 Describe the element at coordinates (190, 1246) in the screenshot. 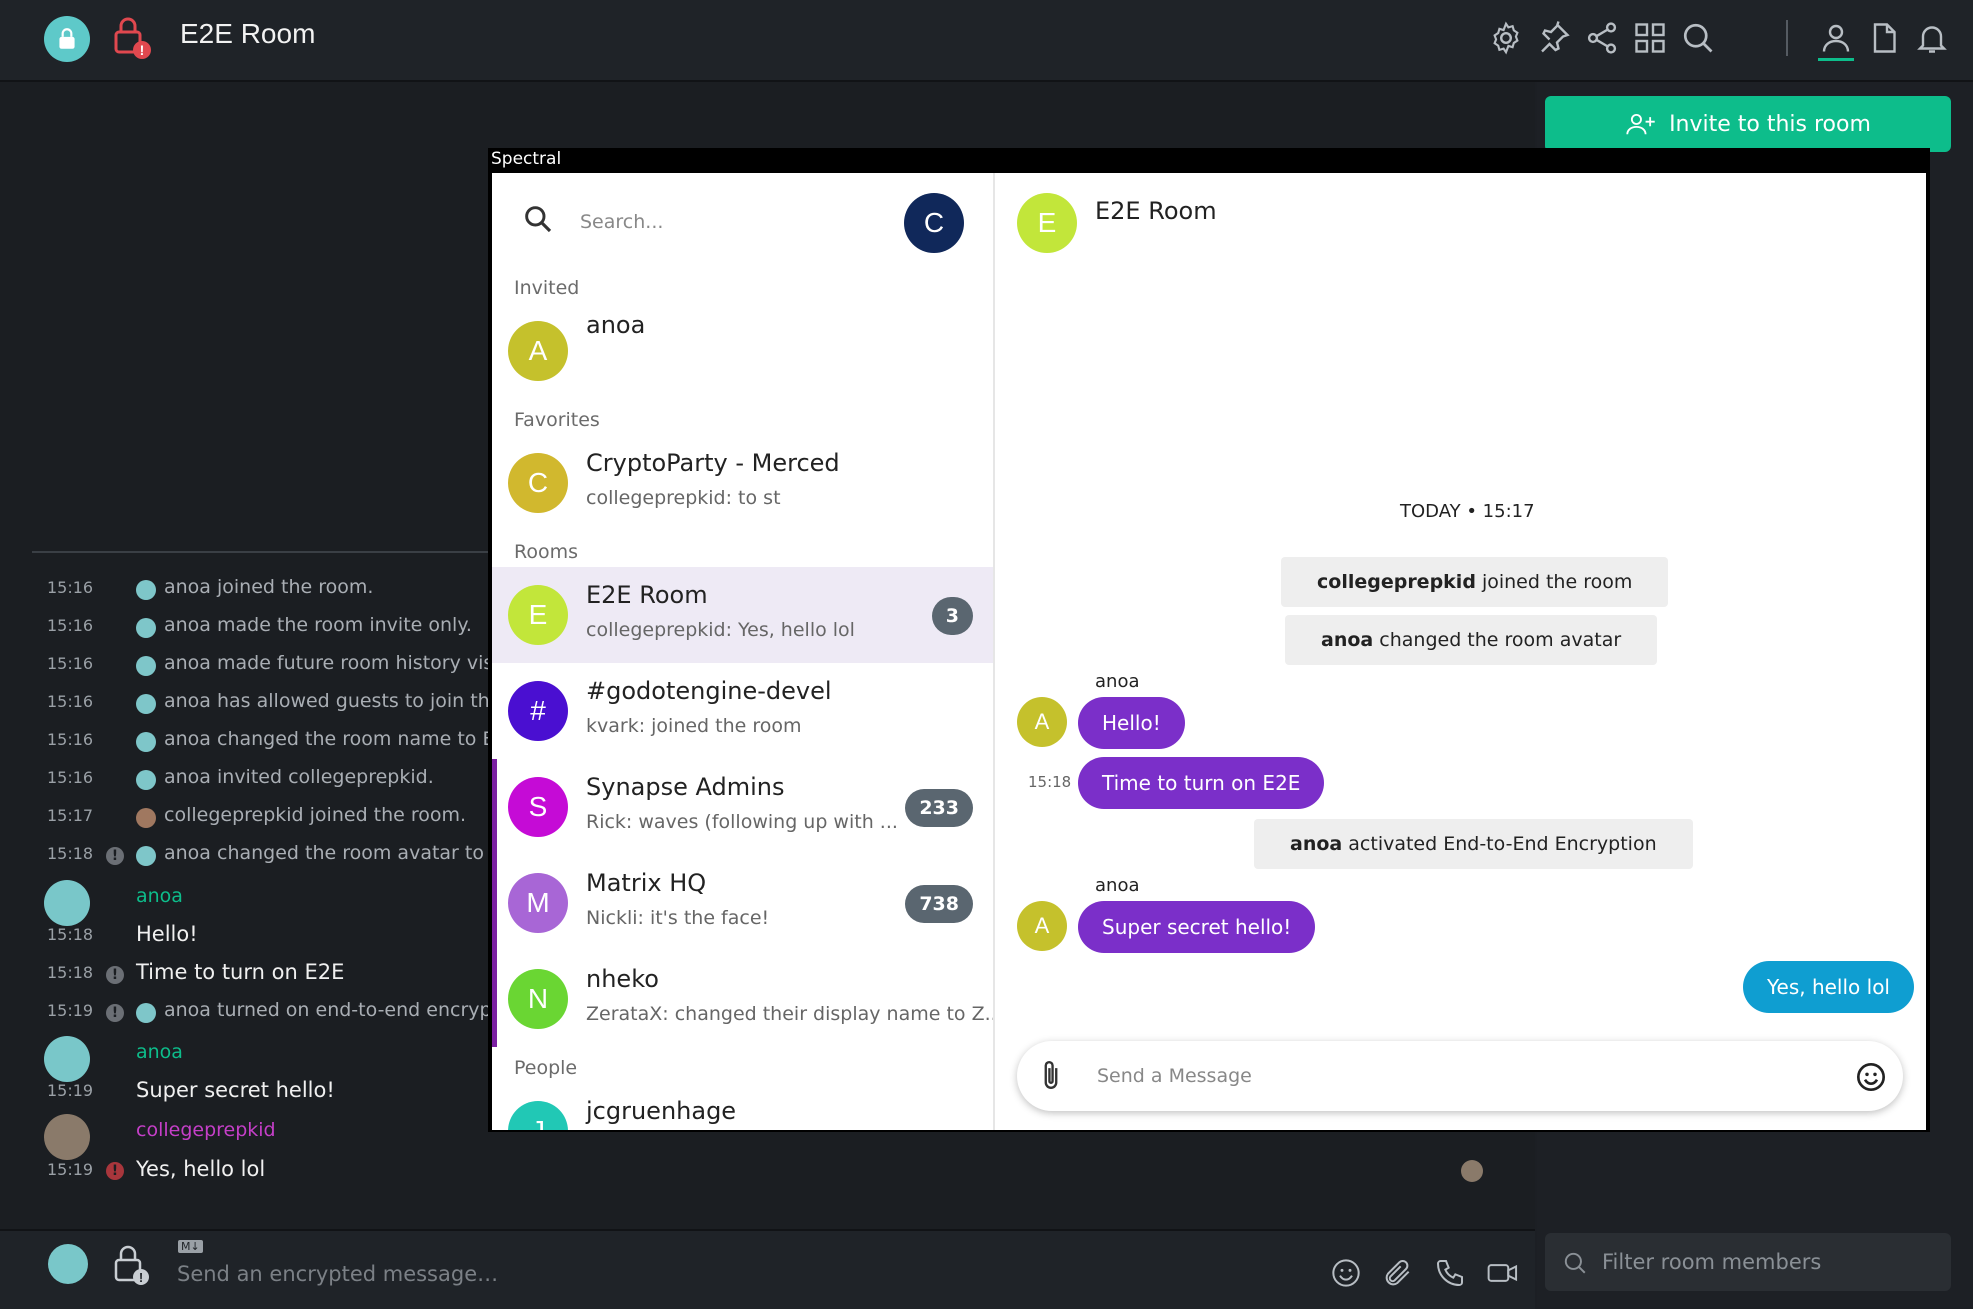

I see `markdown-badge: M↓` at that location.